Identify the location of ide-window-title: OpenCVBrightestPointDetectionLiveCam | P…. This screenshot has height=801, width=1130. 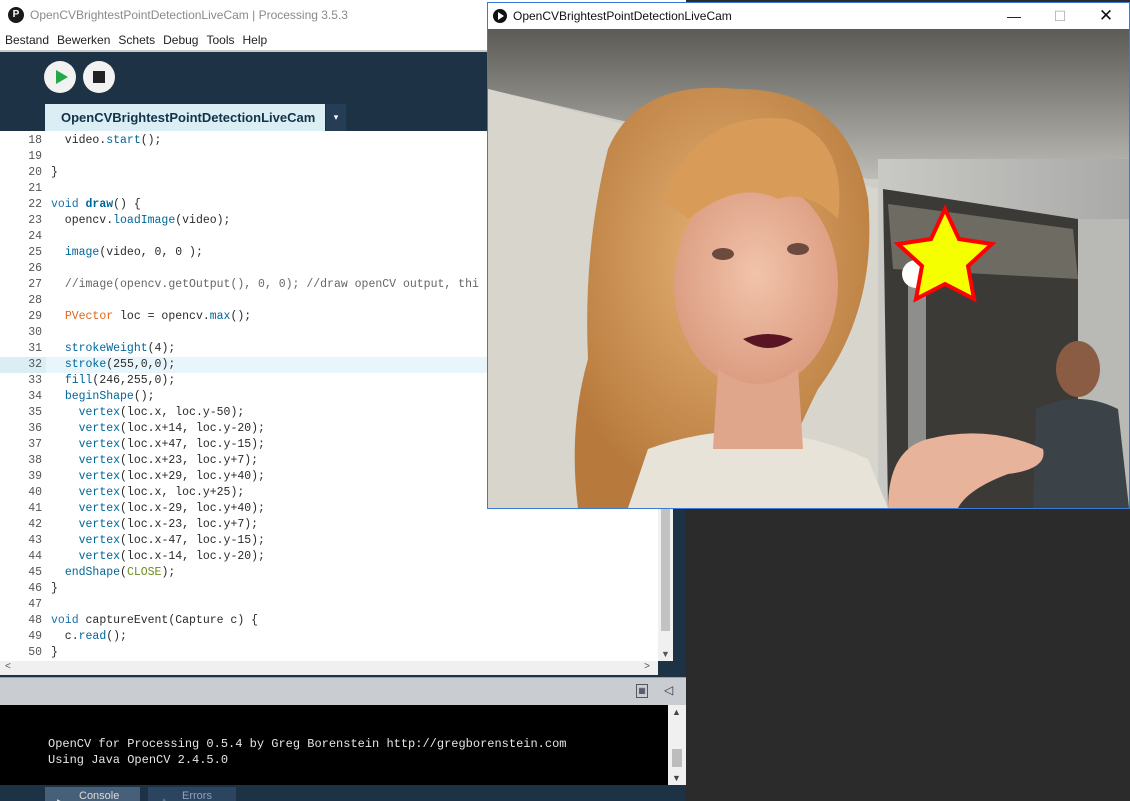
(189, 15).